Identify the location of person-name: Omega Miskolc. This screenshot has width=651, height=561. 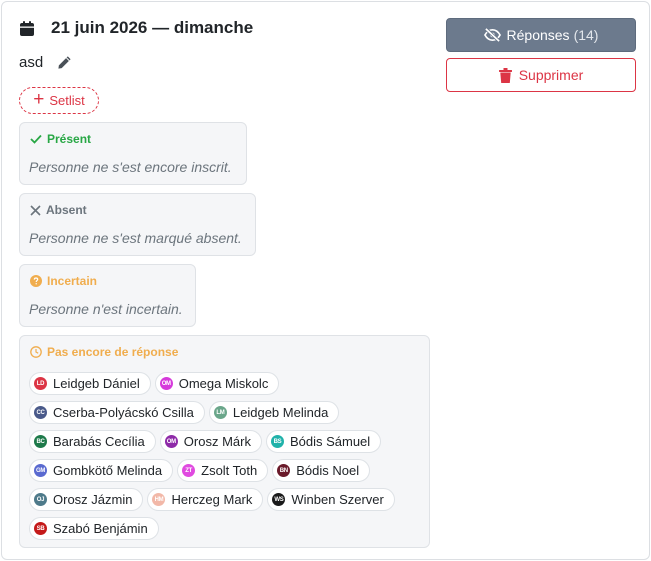
(223, 383).